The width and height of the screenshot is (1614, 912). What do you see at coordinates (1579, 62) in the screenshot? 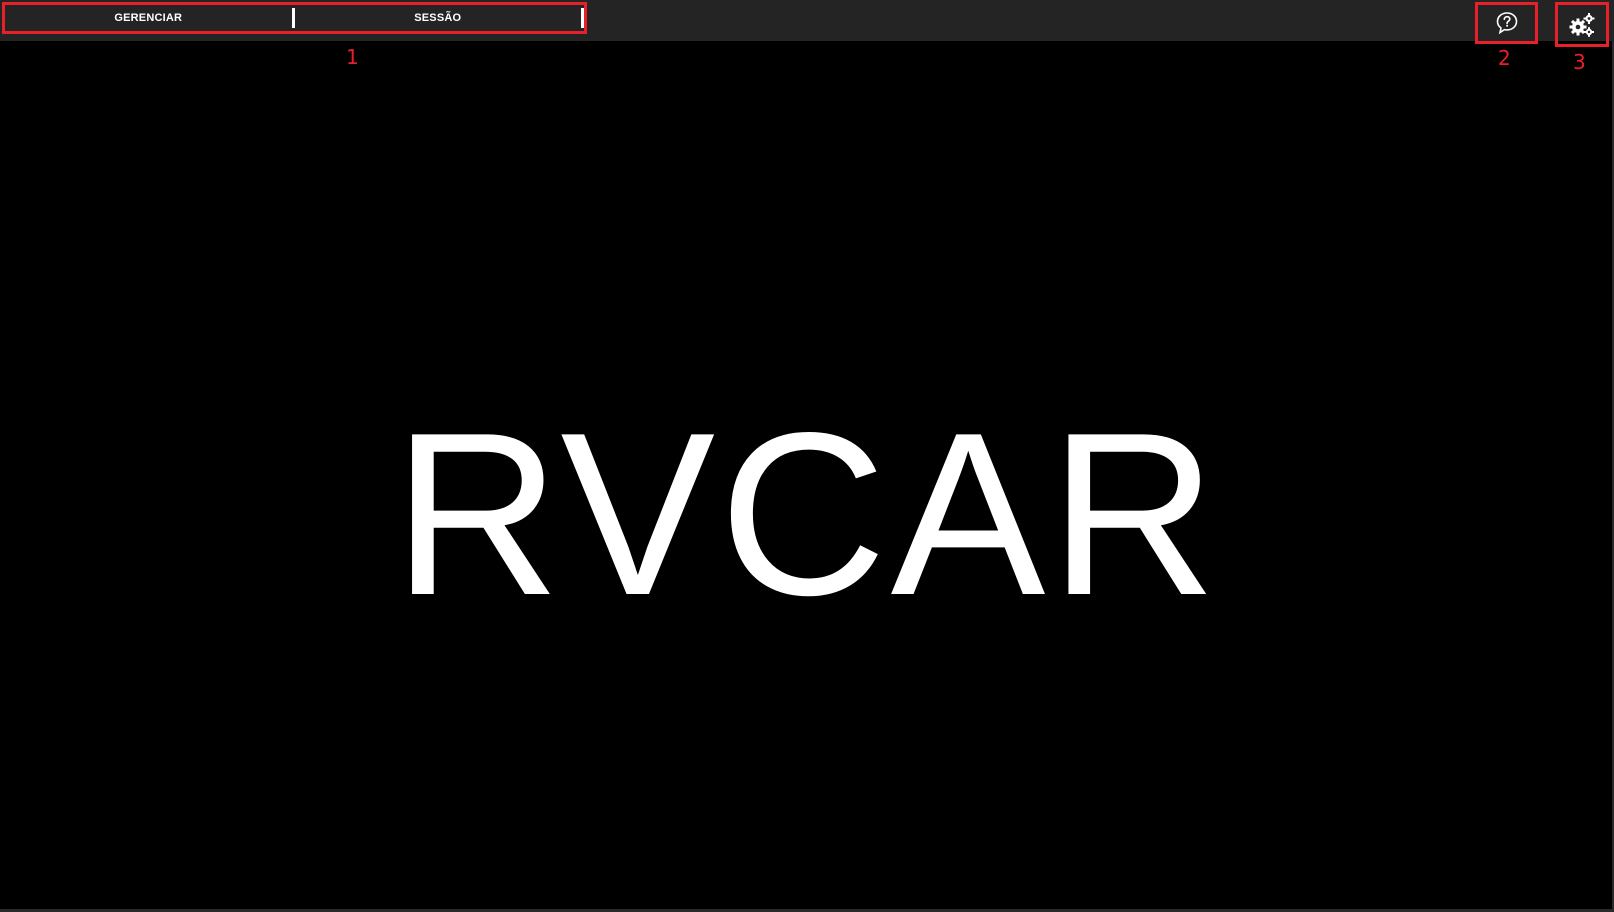
I see `annotation-label-3: 3` at bounding box center [1579, 62].